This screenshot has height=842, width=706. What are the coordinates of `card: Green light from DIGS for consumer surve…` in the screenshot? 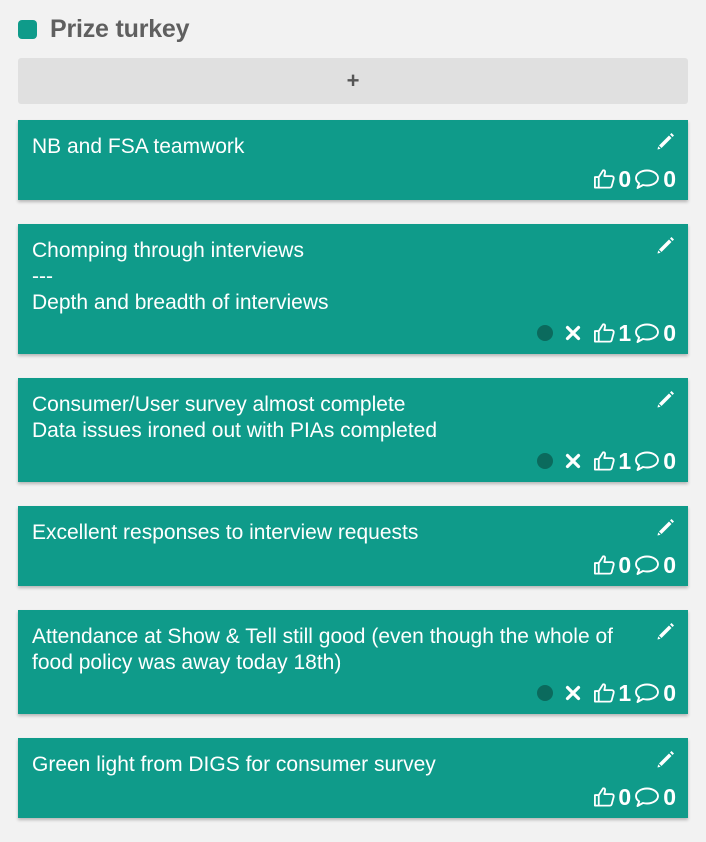 It's located at (353, 778).